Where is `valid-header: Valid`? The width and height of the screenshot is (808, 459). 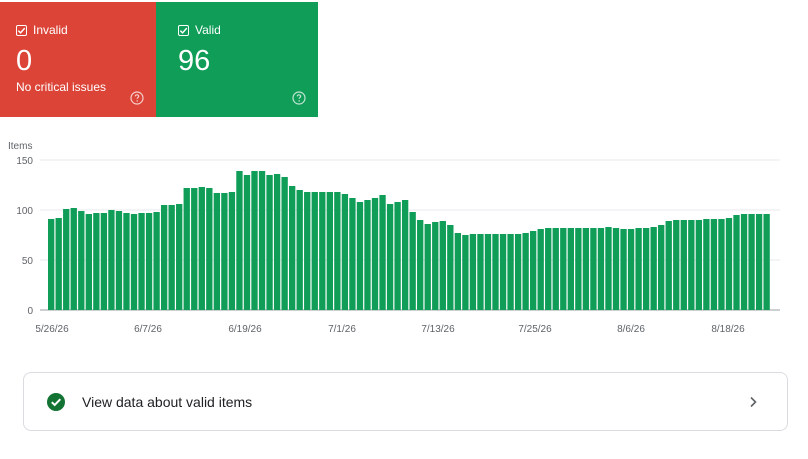 valid-header: Valid is located at coordinates (240, 30).